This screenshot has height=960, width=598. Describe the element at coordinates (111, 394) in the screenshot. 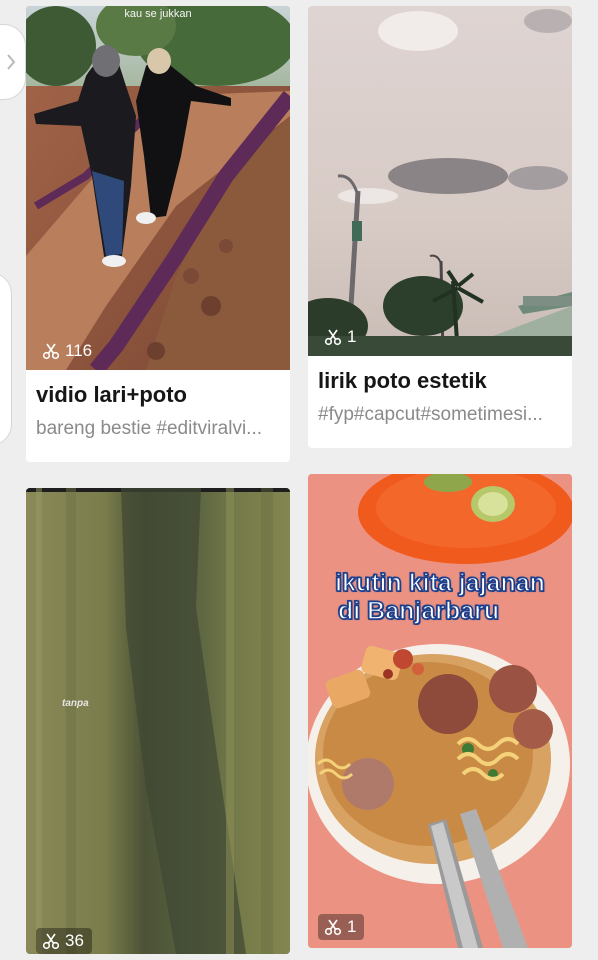

I see `template-title: vidio lari+poto` at that location.